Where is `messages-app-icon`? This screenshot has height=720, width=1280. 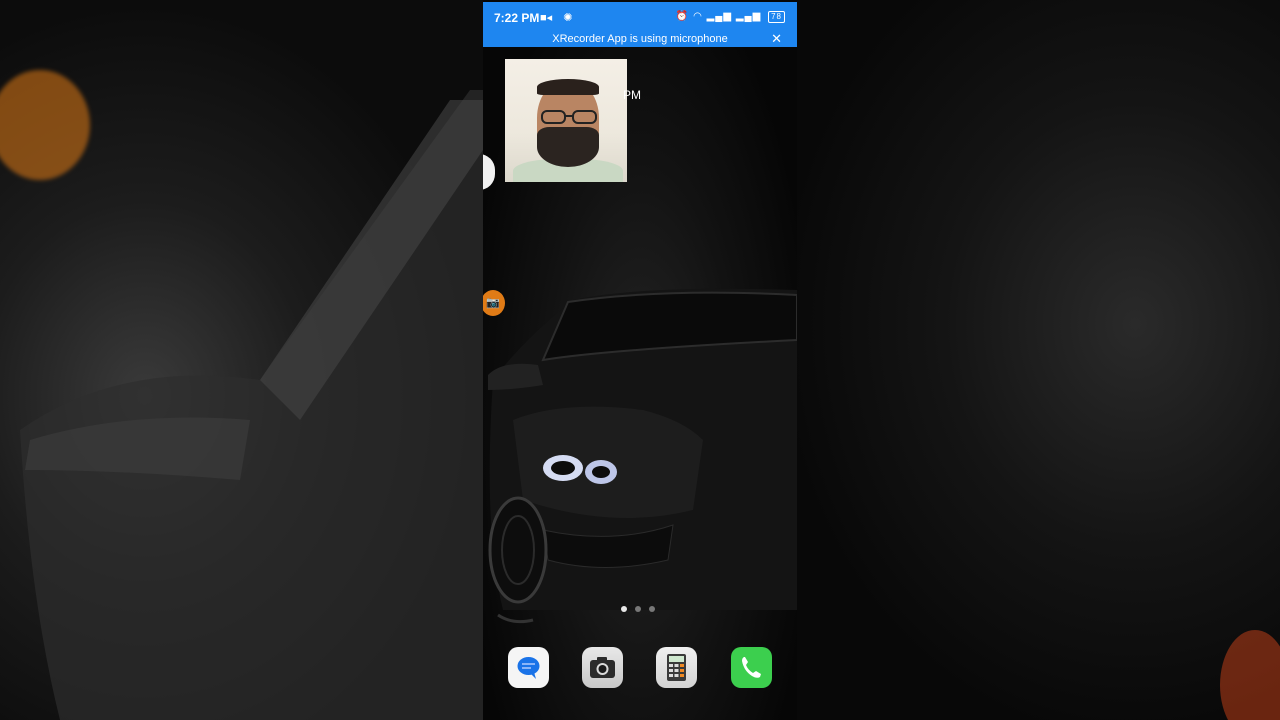
messages-app-icon is located at coordinates (528, 667).